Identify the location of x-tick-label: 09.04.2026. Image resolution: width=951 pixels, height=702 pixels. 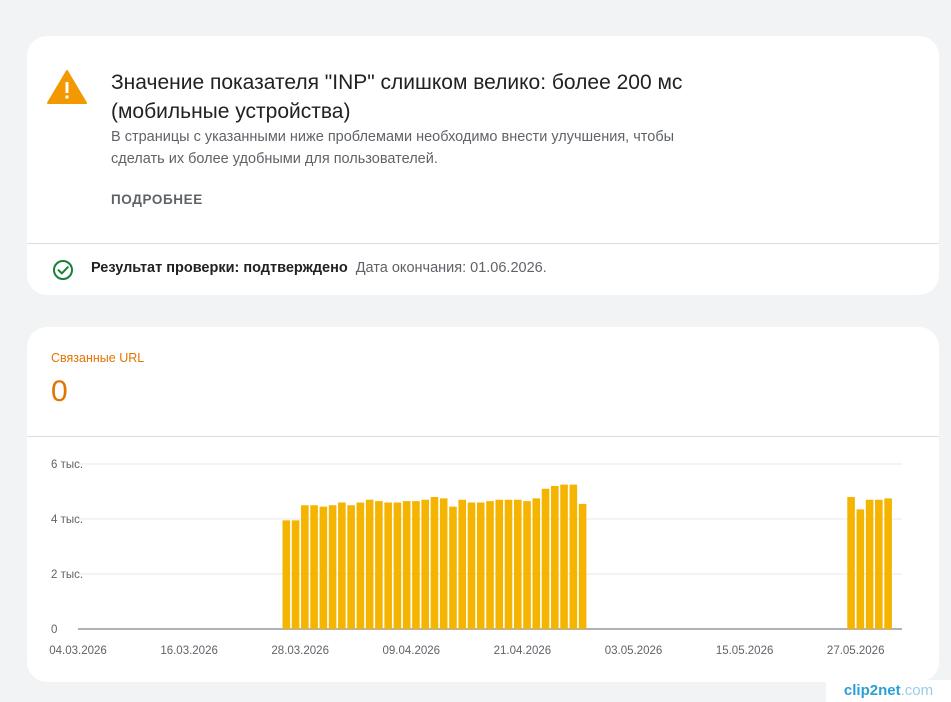
(412, 651).